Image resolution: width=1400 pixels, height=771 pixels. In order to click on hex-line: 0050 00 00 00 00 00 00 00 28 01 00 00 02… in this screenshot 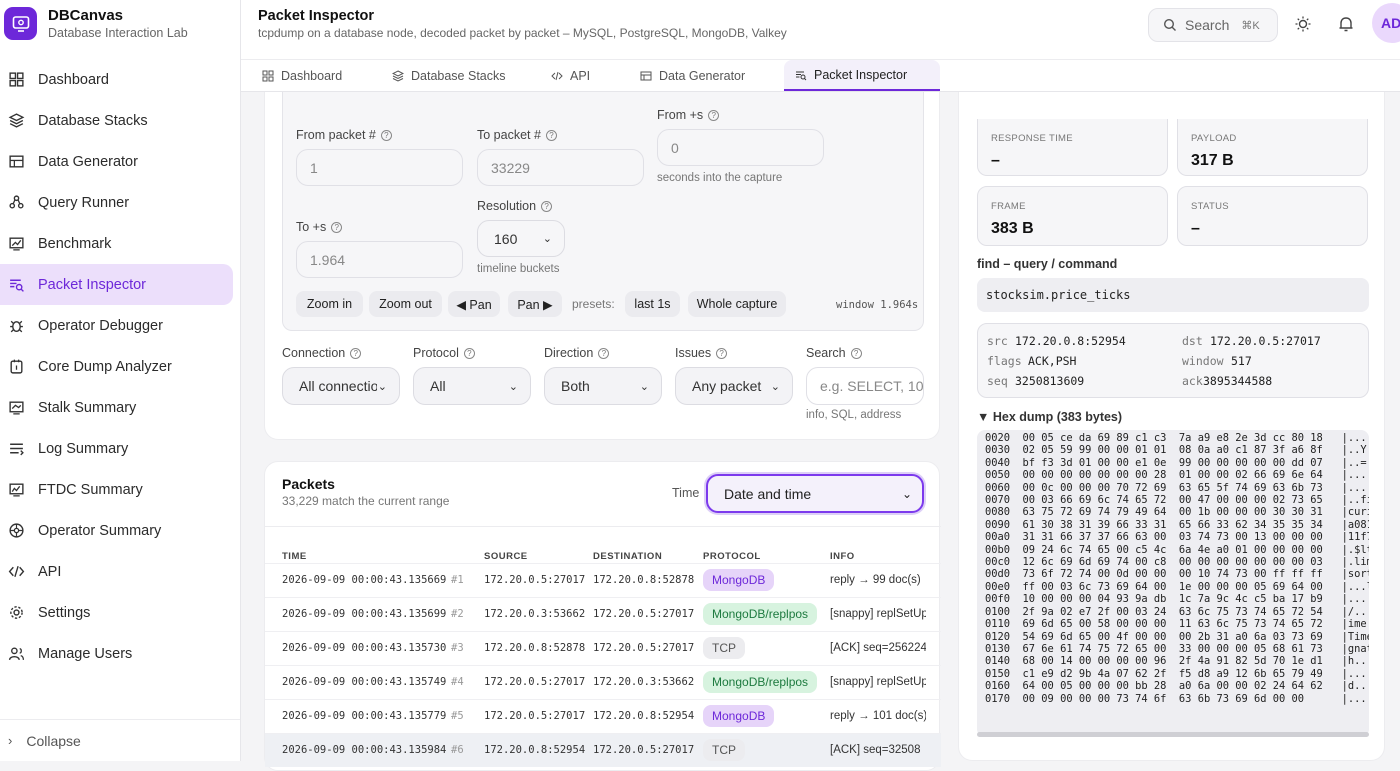, I will do `click(1177, 475)`.